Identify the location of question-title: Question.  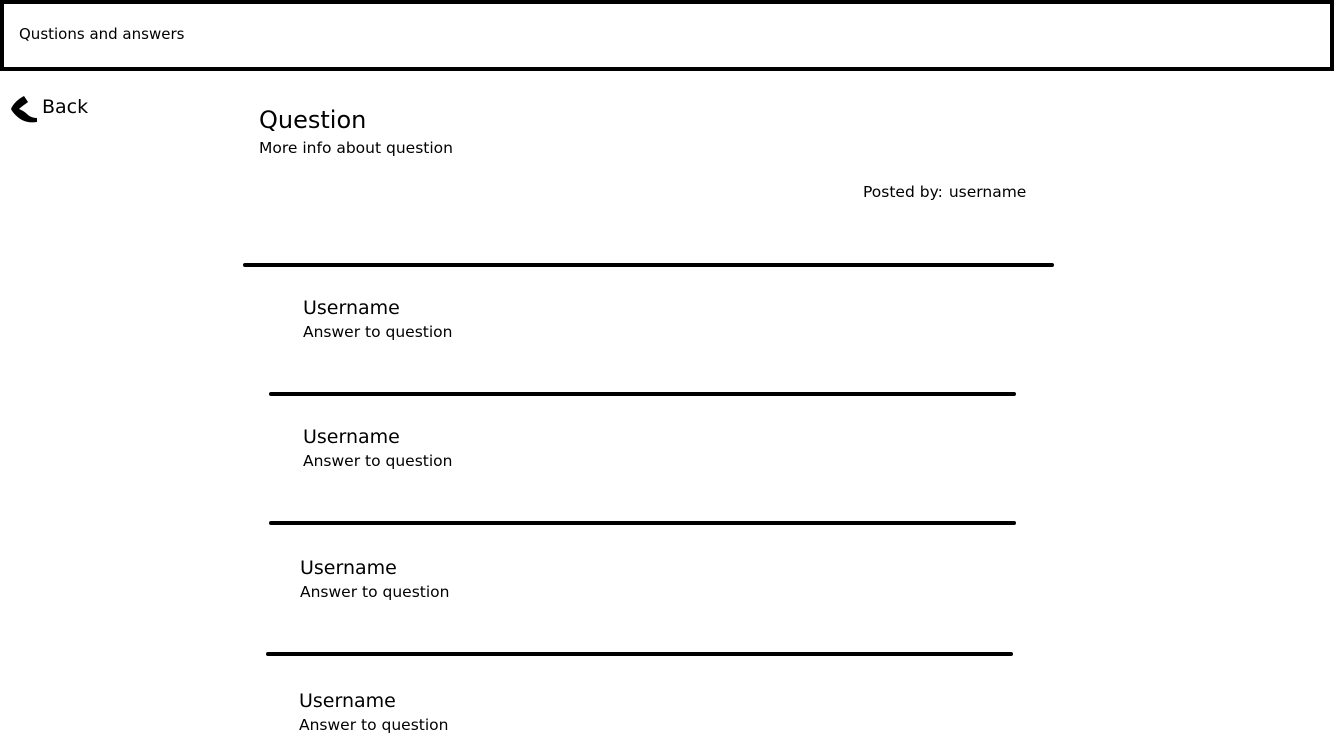
(313, 120).